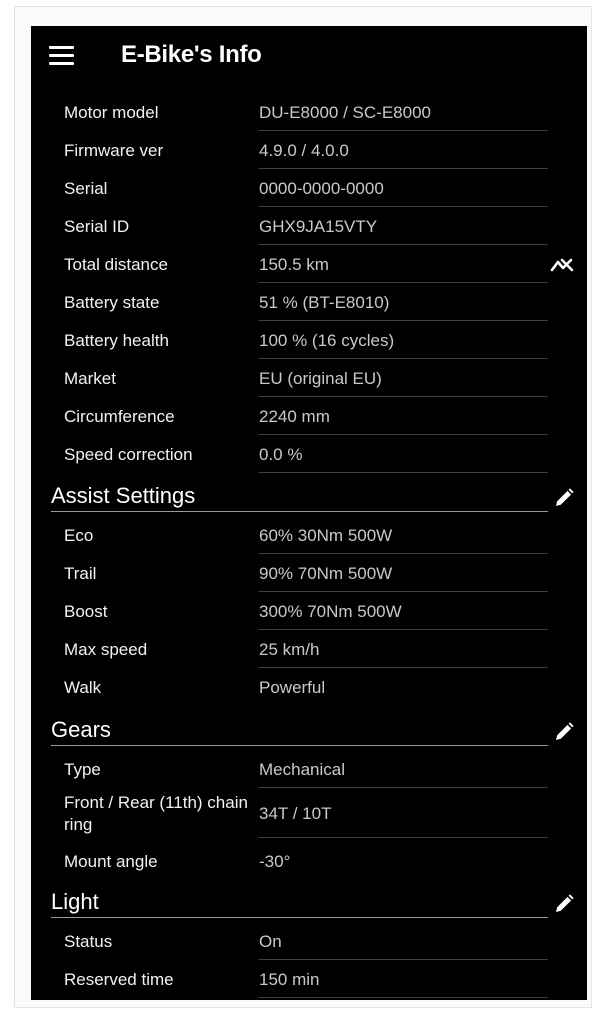 This screenshot has width=597, height=1012. I want to click on assist-row-eco: Eco 60% 30Nm 500W, so click(309, 537).